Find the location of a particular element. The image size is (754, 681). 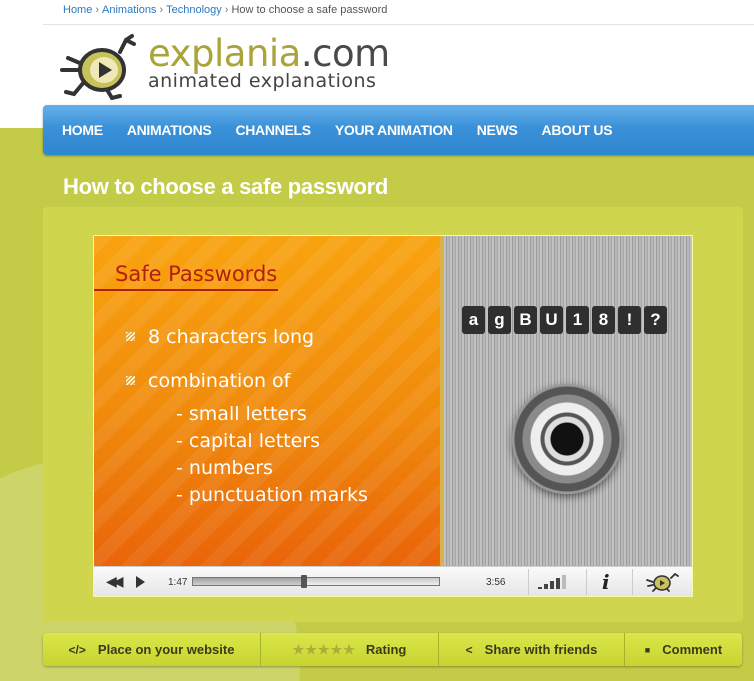

share-button: < Share with friends is located at coordinates (532, 649).